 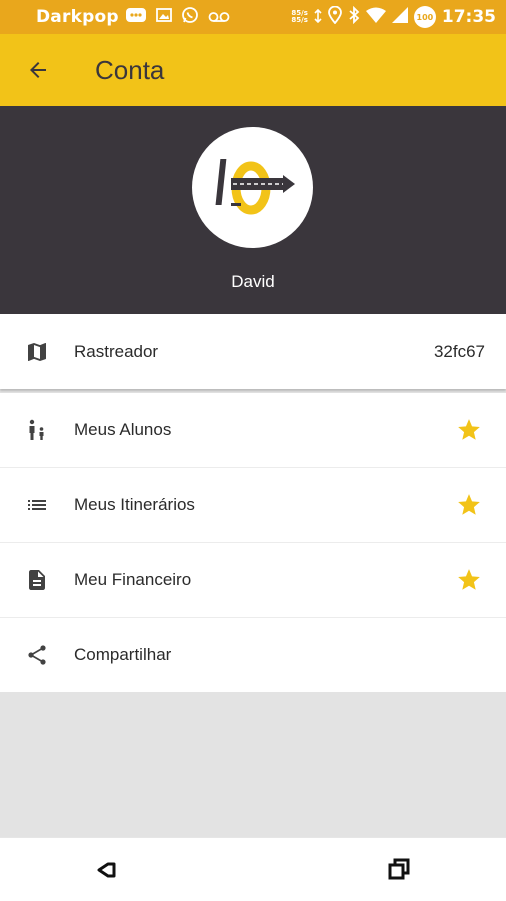 I want to click on wifi-icon, so click(x=375, y=17).